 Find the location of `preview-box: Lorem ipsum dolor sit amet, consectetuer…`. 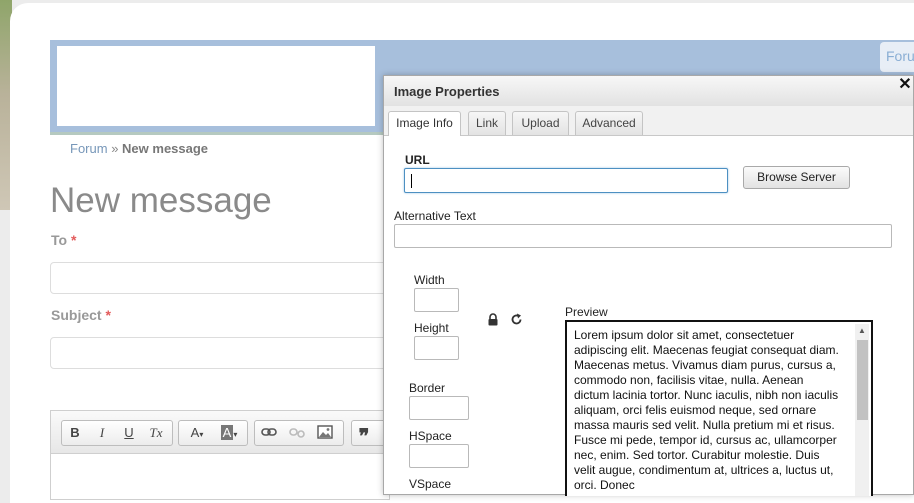

preview-box: Lorem ipsum dolor sit amet, consectetuer… is located at coordinates (719, 408).